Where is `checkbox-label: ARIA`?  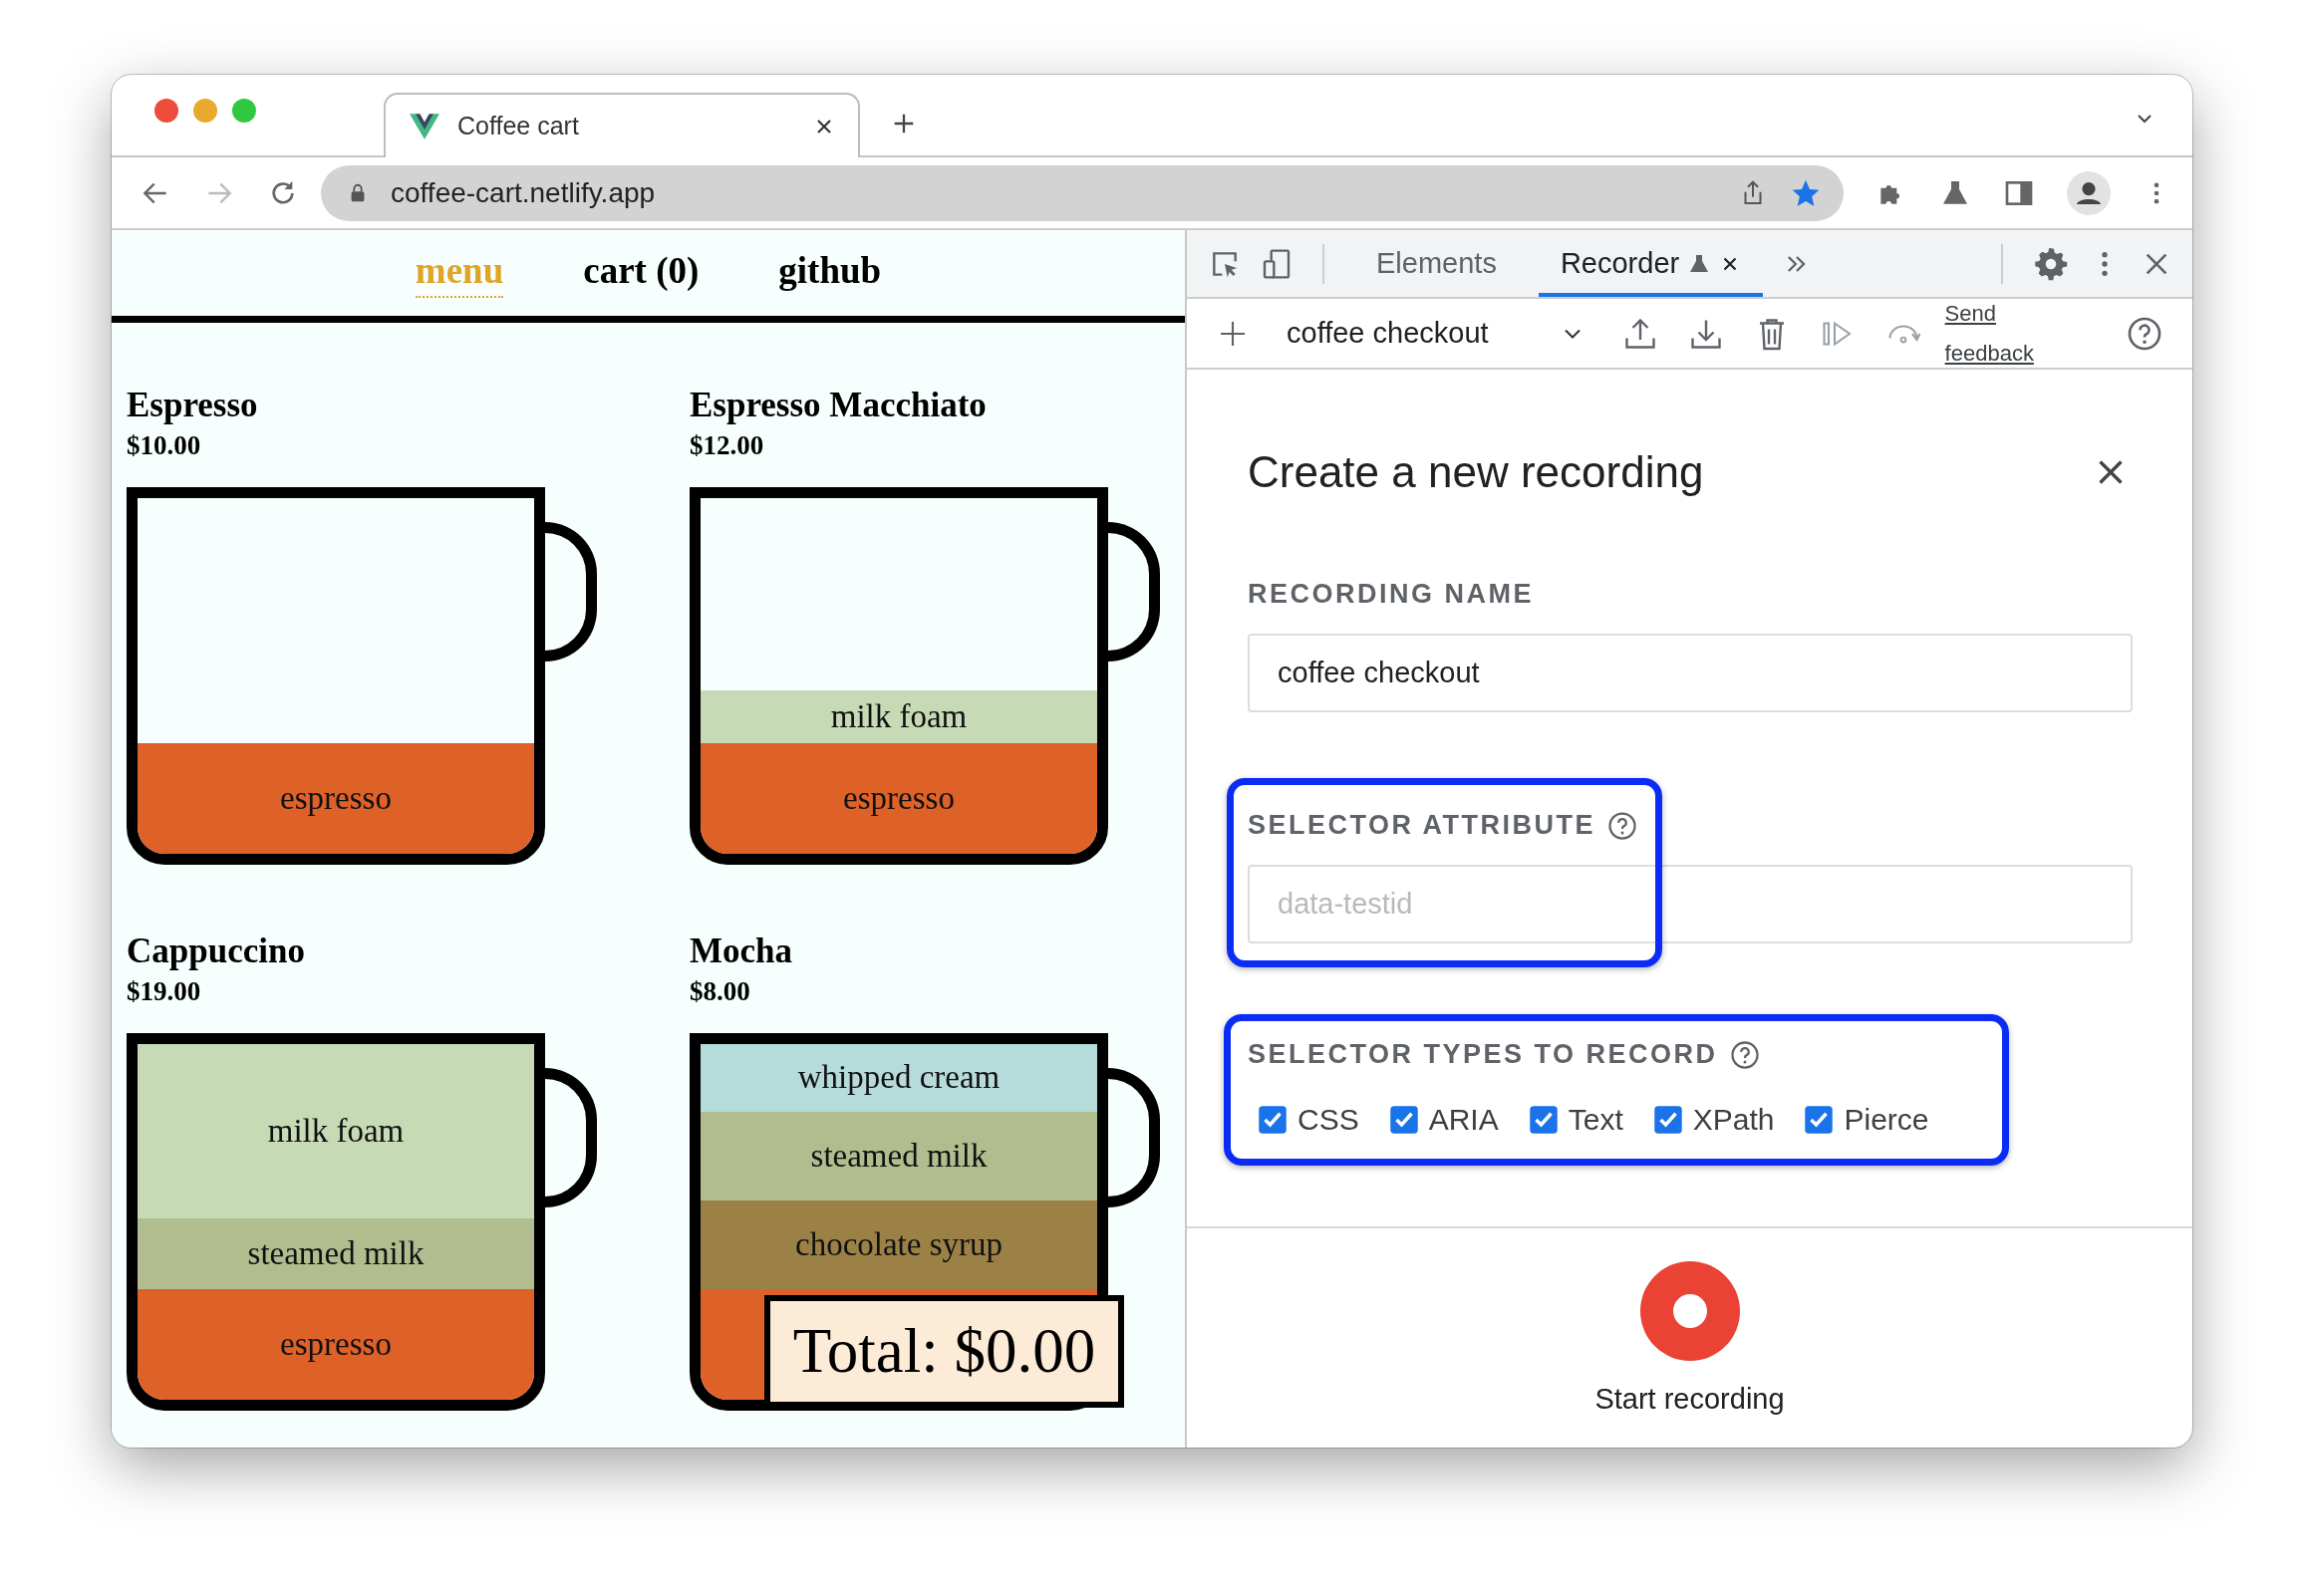 checkbox-label: ARIA is located at coordinates (1463, 1120).